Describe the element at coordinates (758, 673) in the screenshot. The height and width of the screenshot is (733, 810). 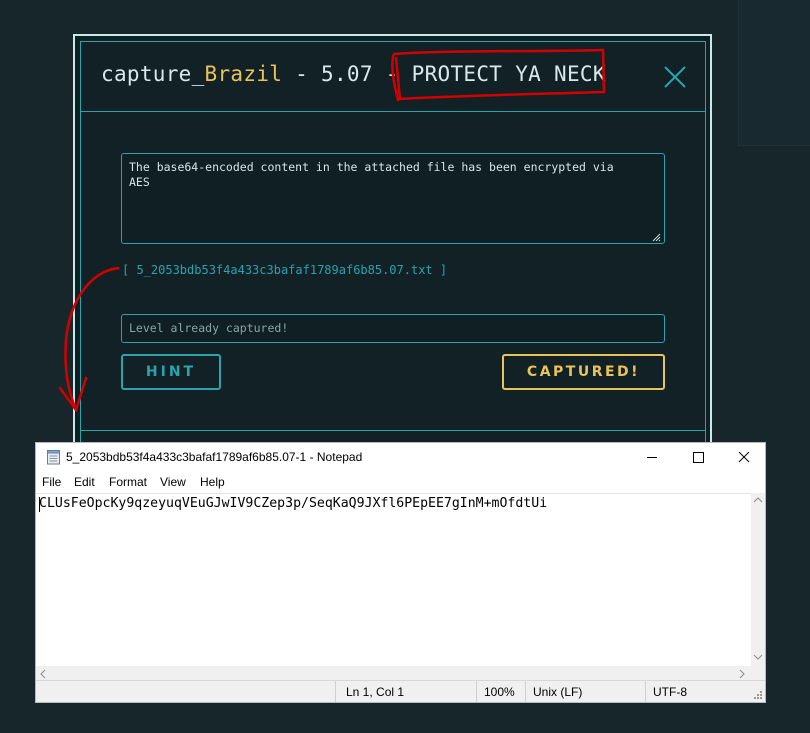
I see `scrollbar-corner` at that location.